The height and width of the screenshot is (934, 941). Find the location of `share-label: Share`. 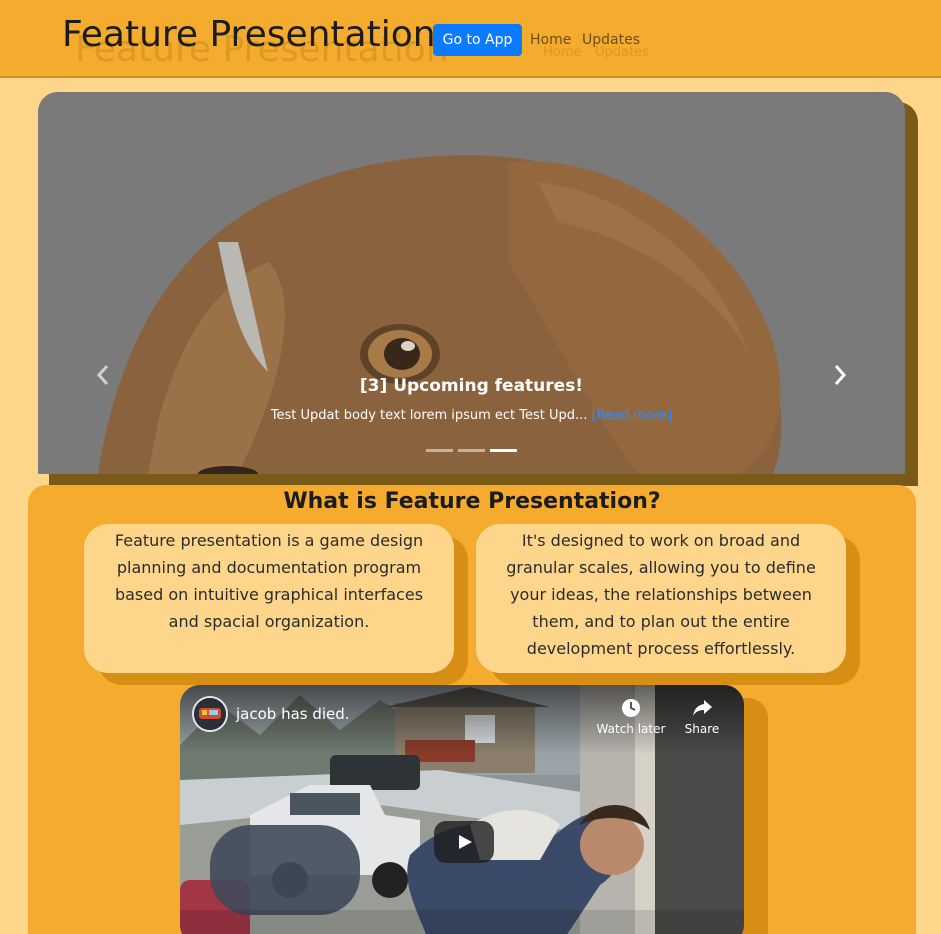

share-label: Share is located at coordinates (702, 729).